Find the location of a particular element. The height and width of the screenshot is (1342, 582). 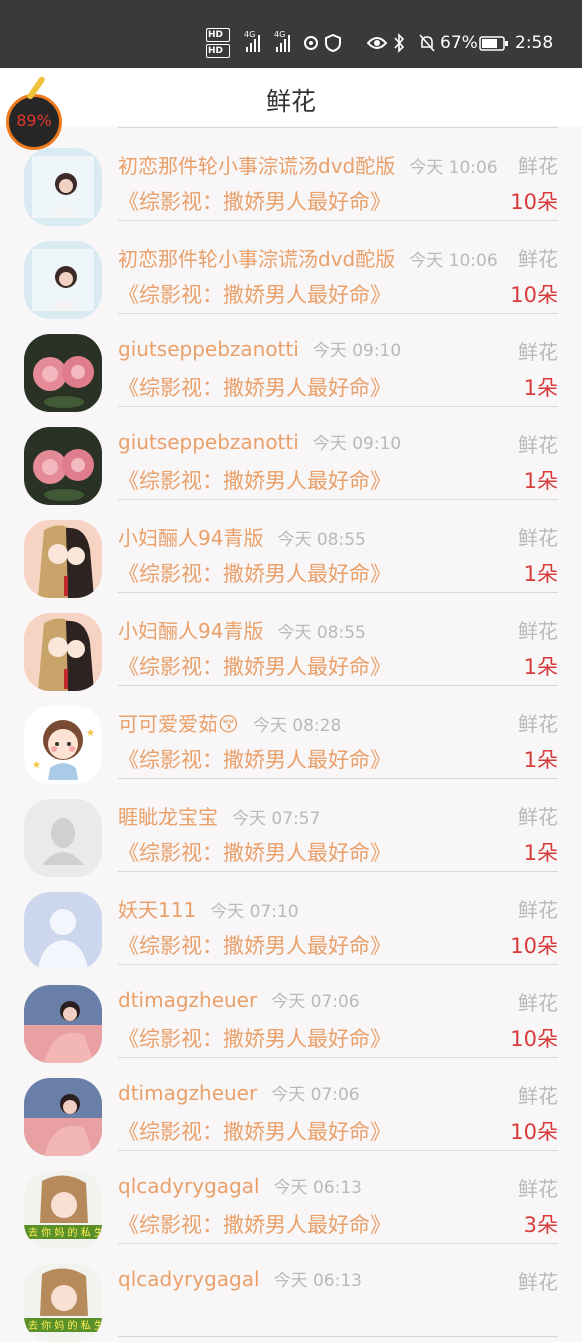

sender-name: 睚眦龙宝宝 今天 07:57 is located at coordinates (219, 817).